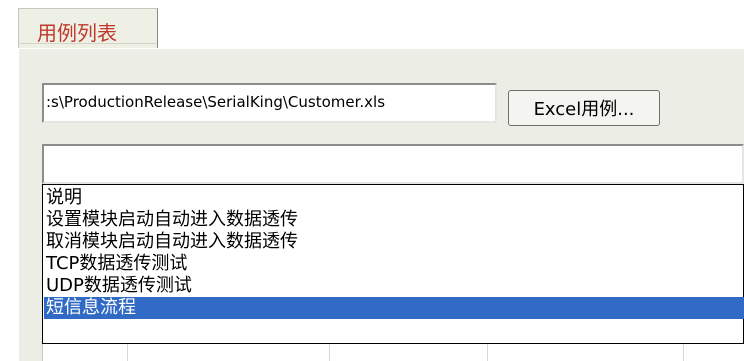 Image resolution: width=744 pixels, height=361 pixels. I want to click on list-item: 说明, so click(394, 198).